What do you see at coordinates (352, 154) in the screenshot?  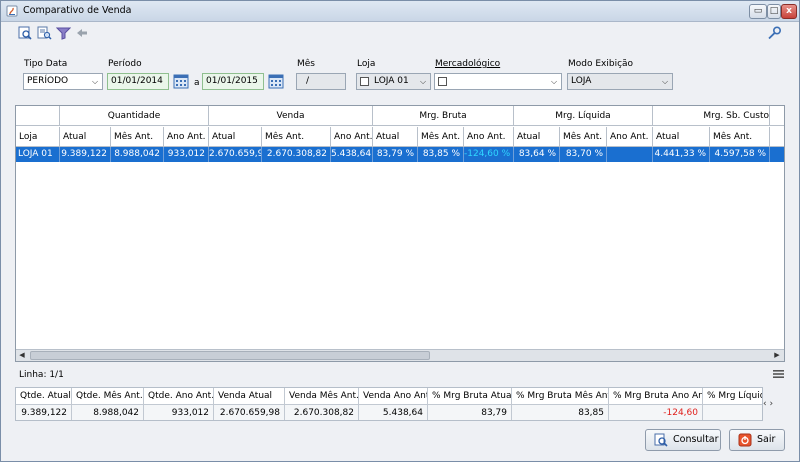 I see `table-cell: 5.438,64` at bounding box center [352, 154].